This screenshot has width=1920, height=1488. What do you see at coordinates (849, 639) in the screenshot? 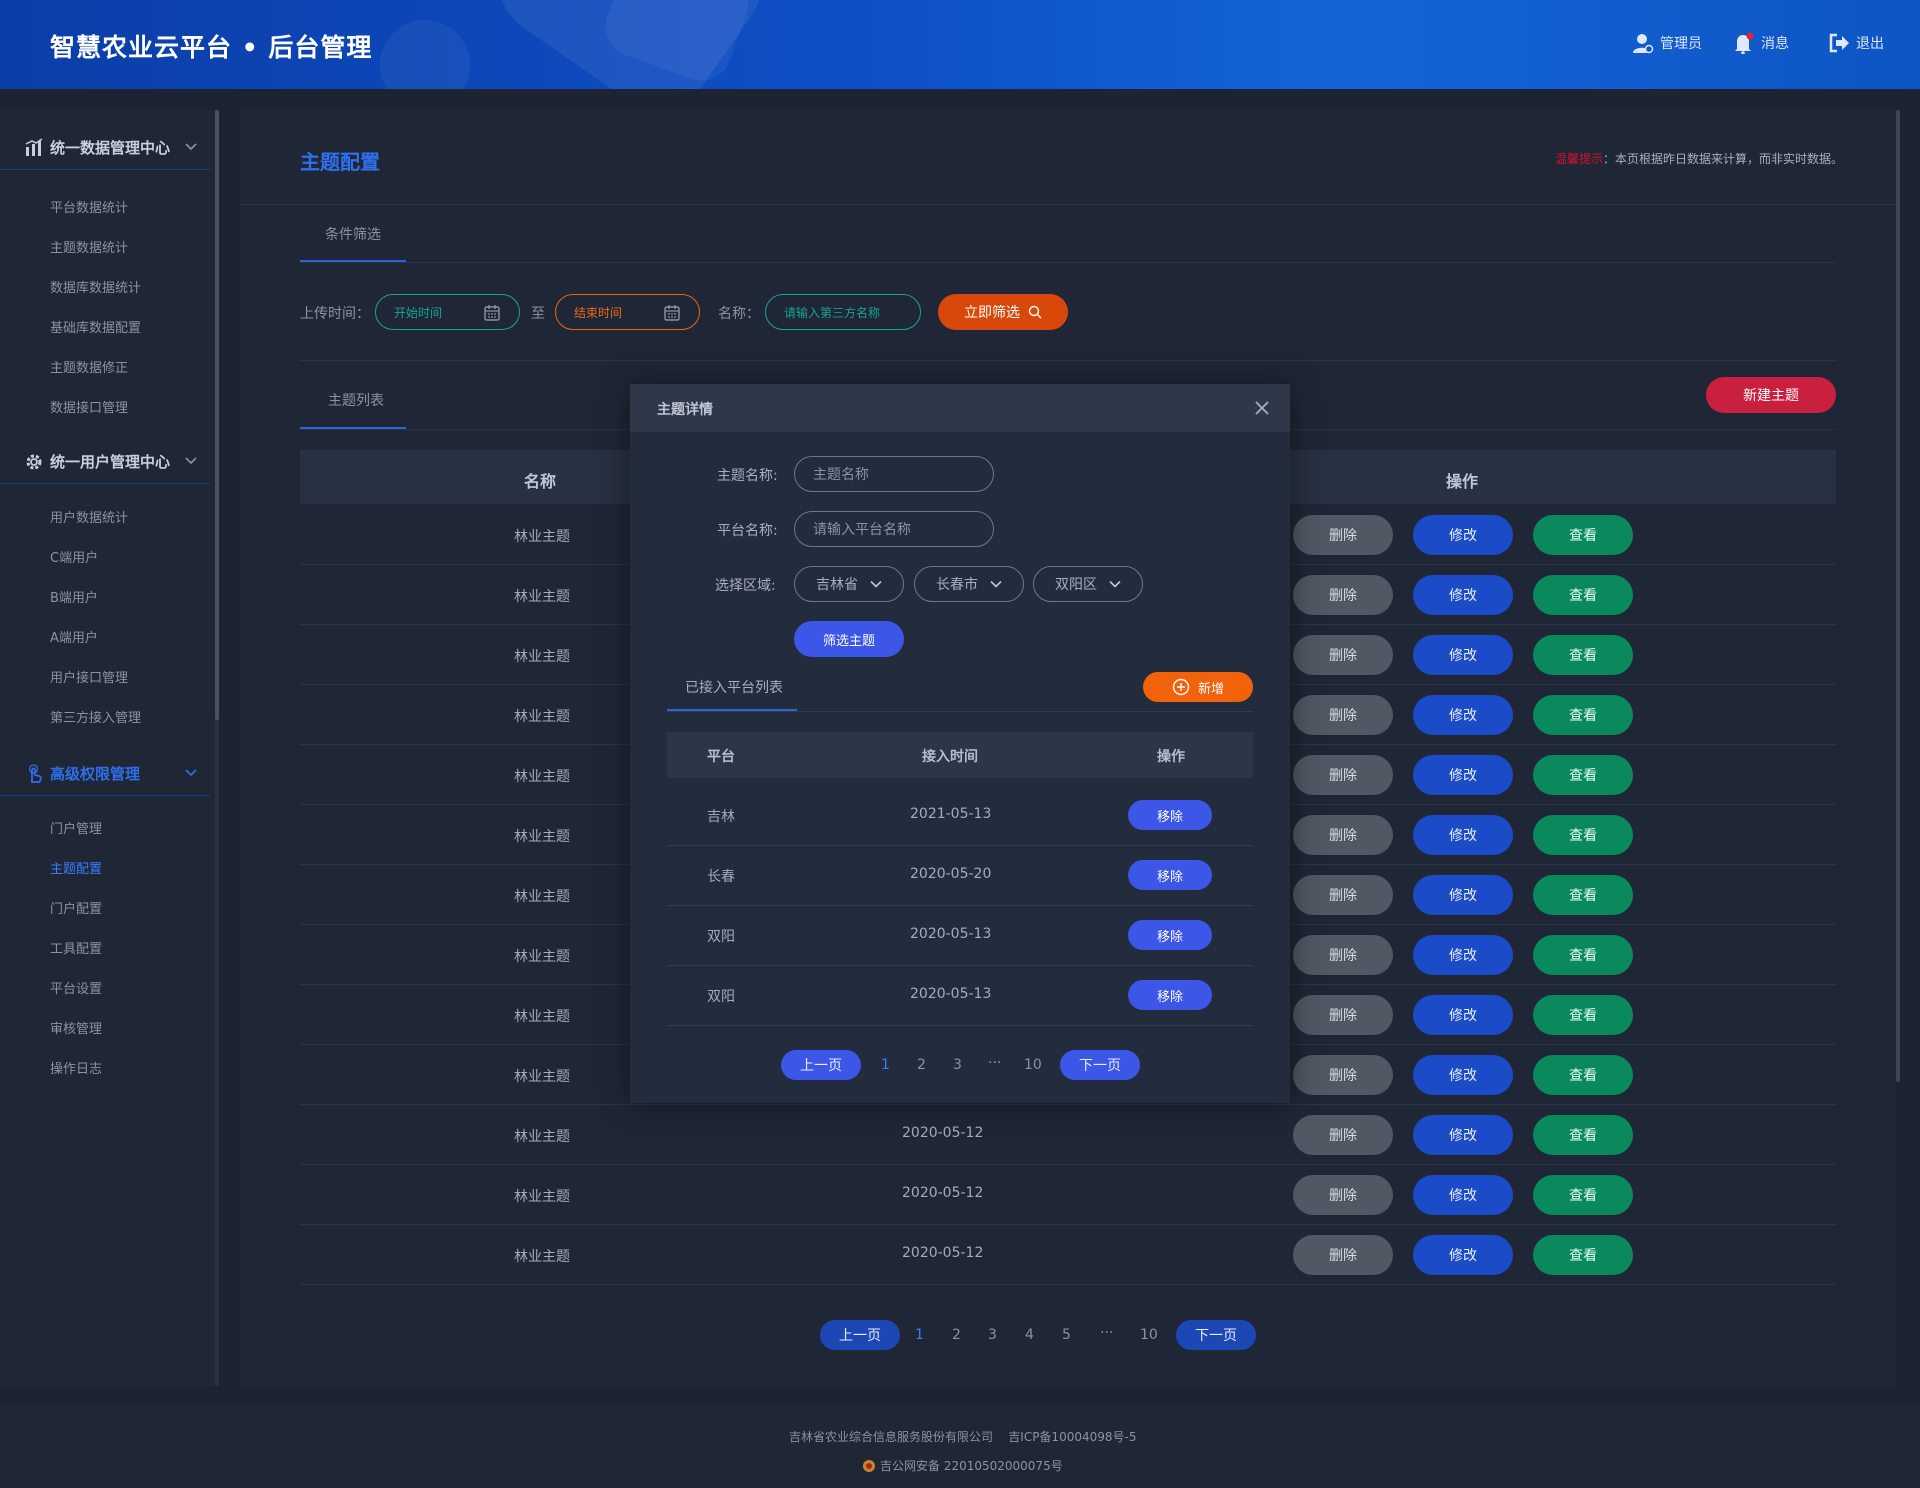
I see `filter-theme-button: 筛选主题` at bounding box center [849, 639].